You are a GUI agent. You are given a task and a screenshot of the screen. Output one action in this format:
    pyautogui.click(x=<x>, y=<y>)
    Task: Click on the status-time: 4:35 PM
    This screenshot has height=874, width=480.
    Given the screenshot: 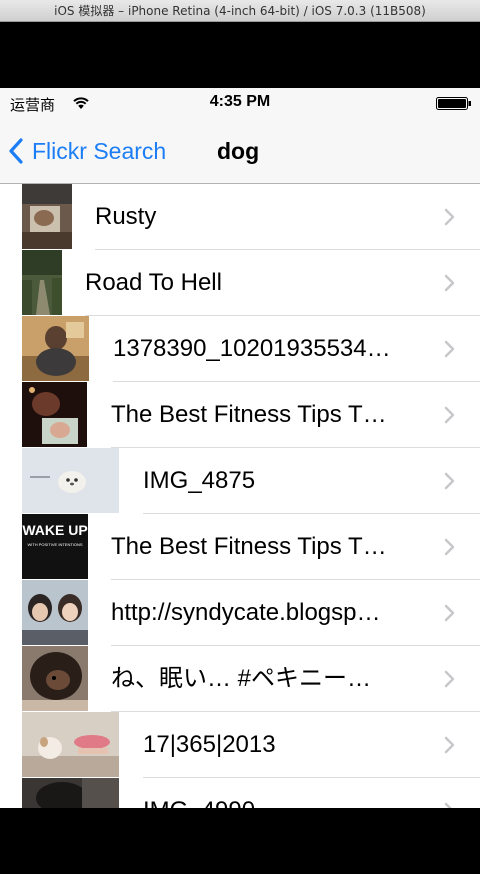 What is the action you would take?
    pyautogui.click(x=240, y=101)
    